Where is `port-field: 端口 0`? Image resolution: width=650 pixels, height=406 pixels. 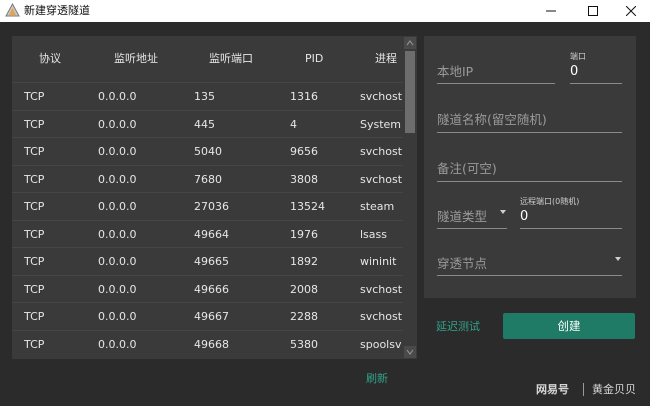
port-field: 端口 0 is located at coordinates (596, 68).